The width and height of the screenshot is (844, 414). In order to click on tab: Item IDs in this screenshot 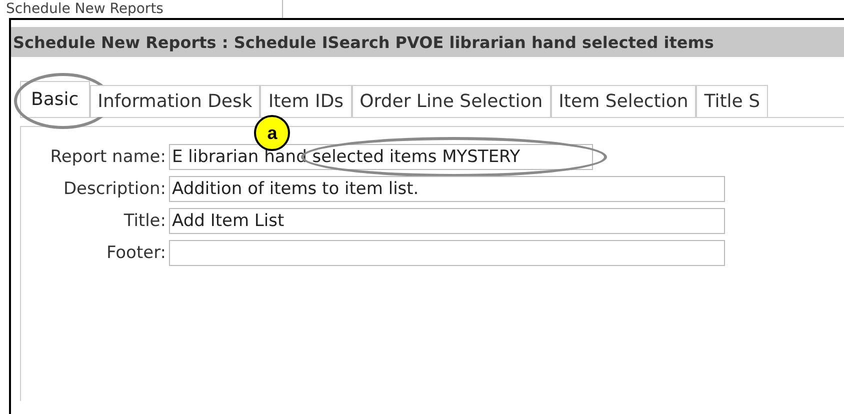, I will do `click(306, 101)`.